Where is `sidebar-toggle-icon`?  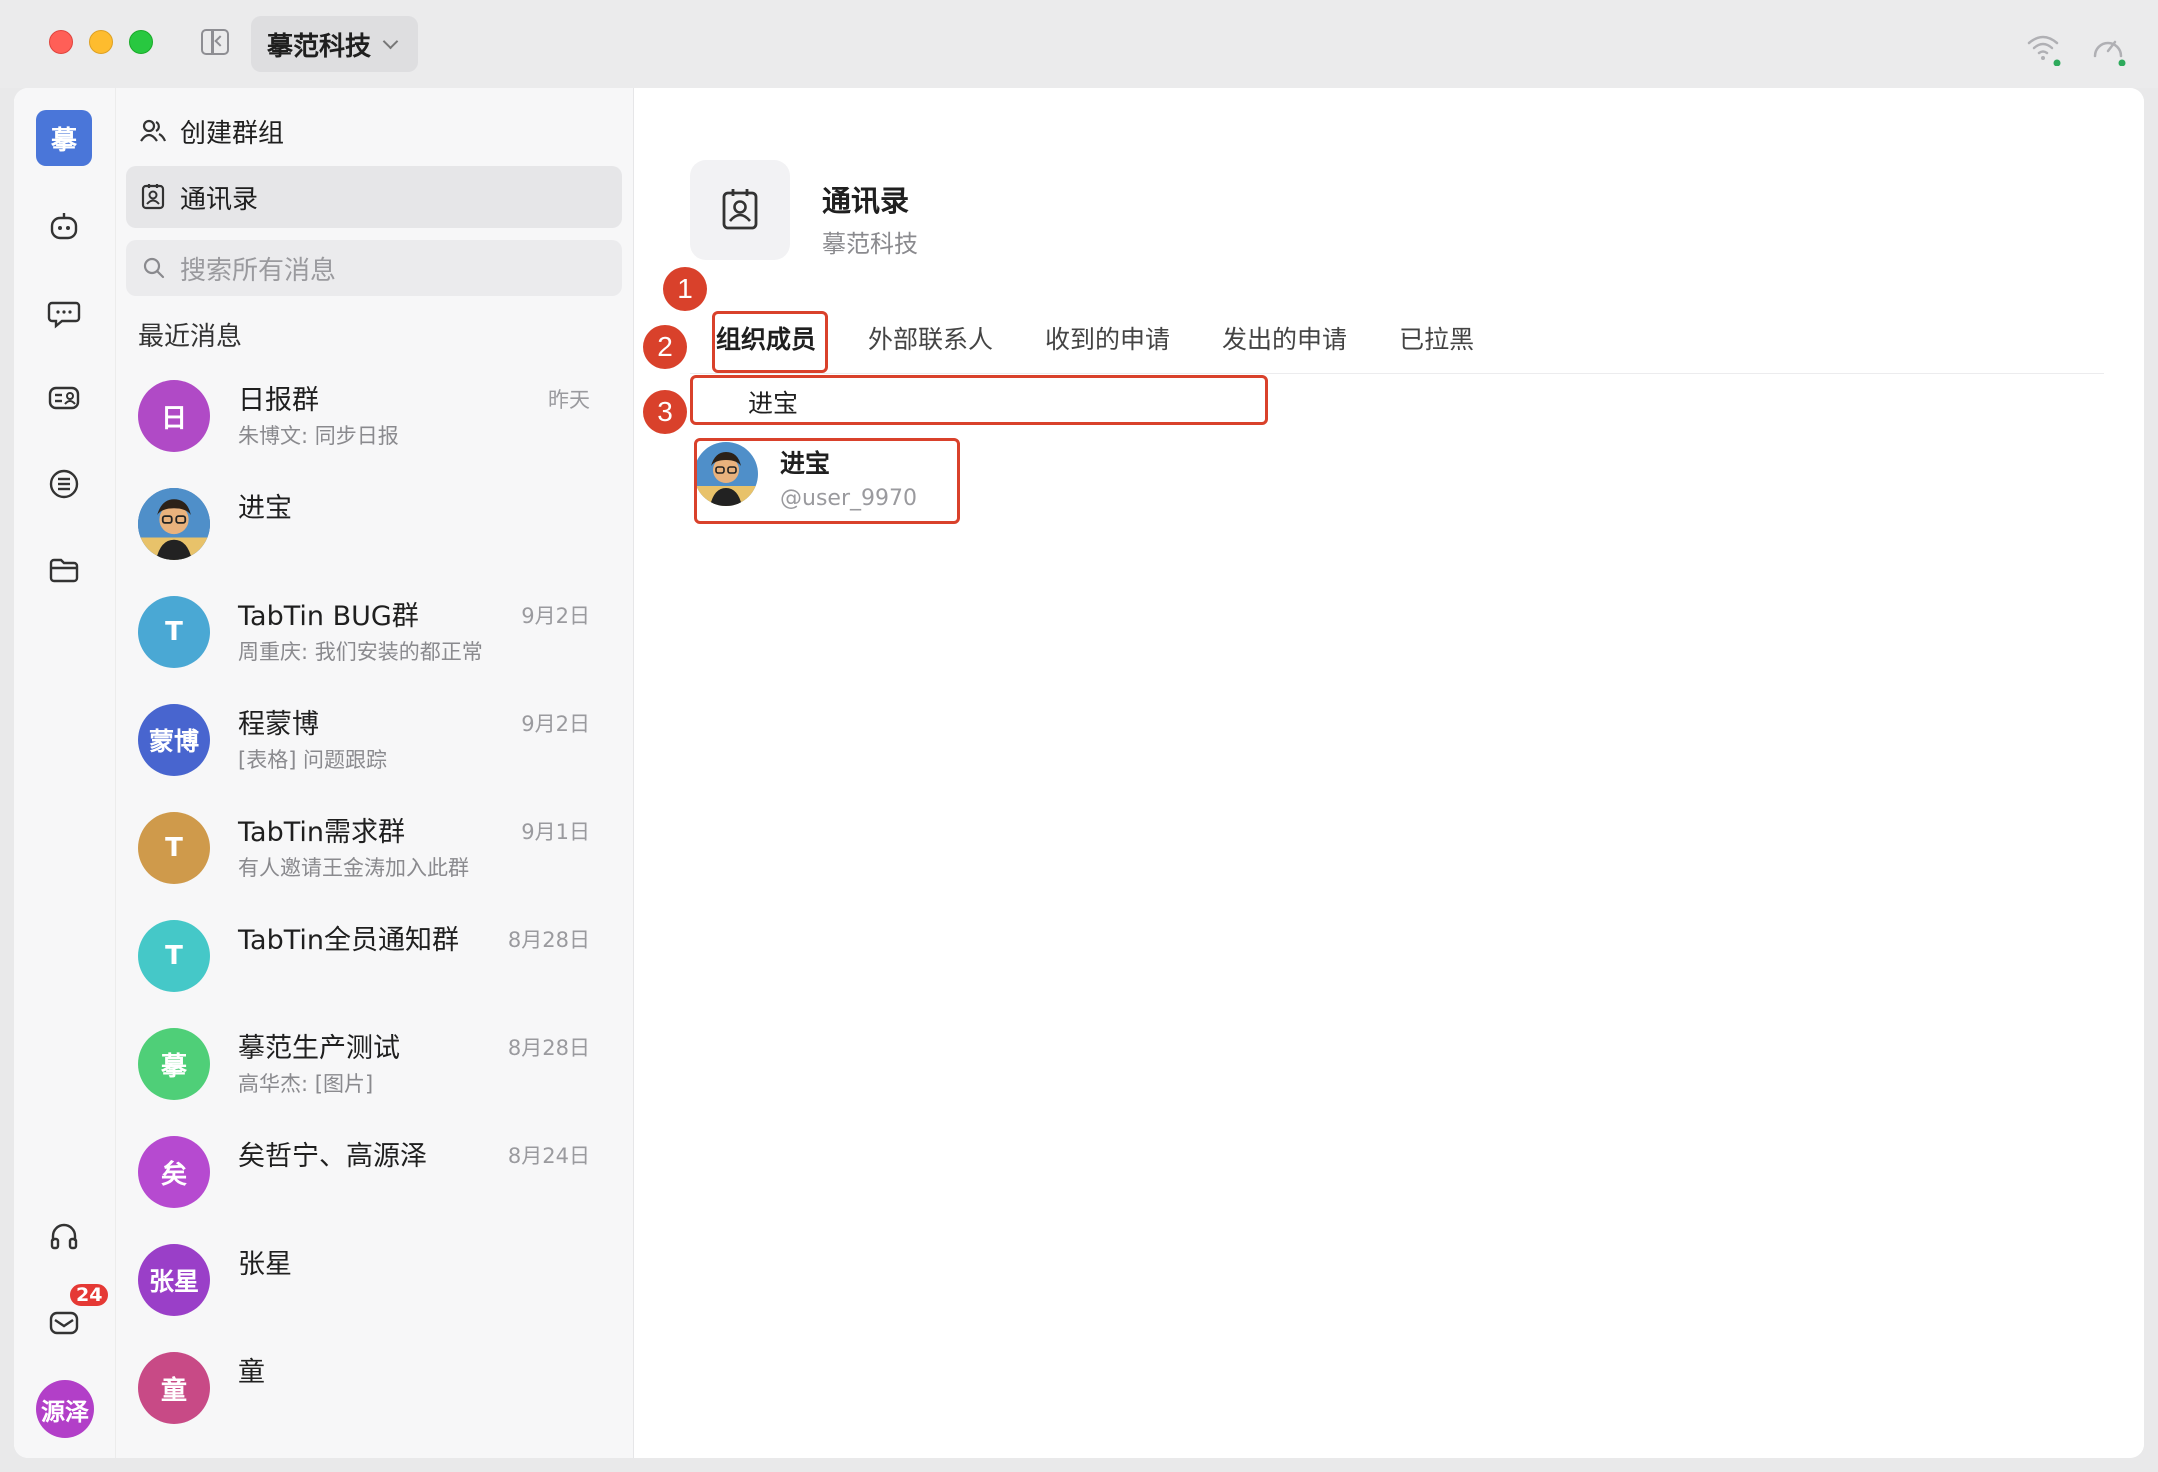
sidebar-toggle-icon is located at coordinates (215, 42).